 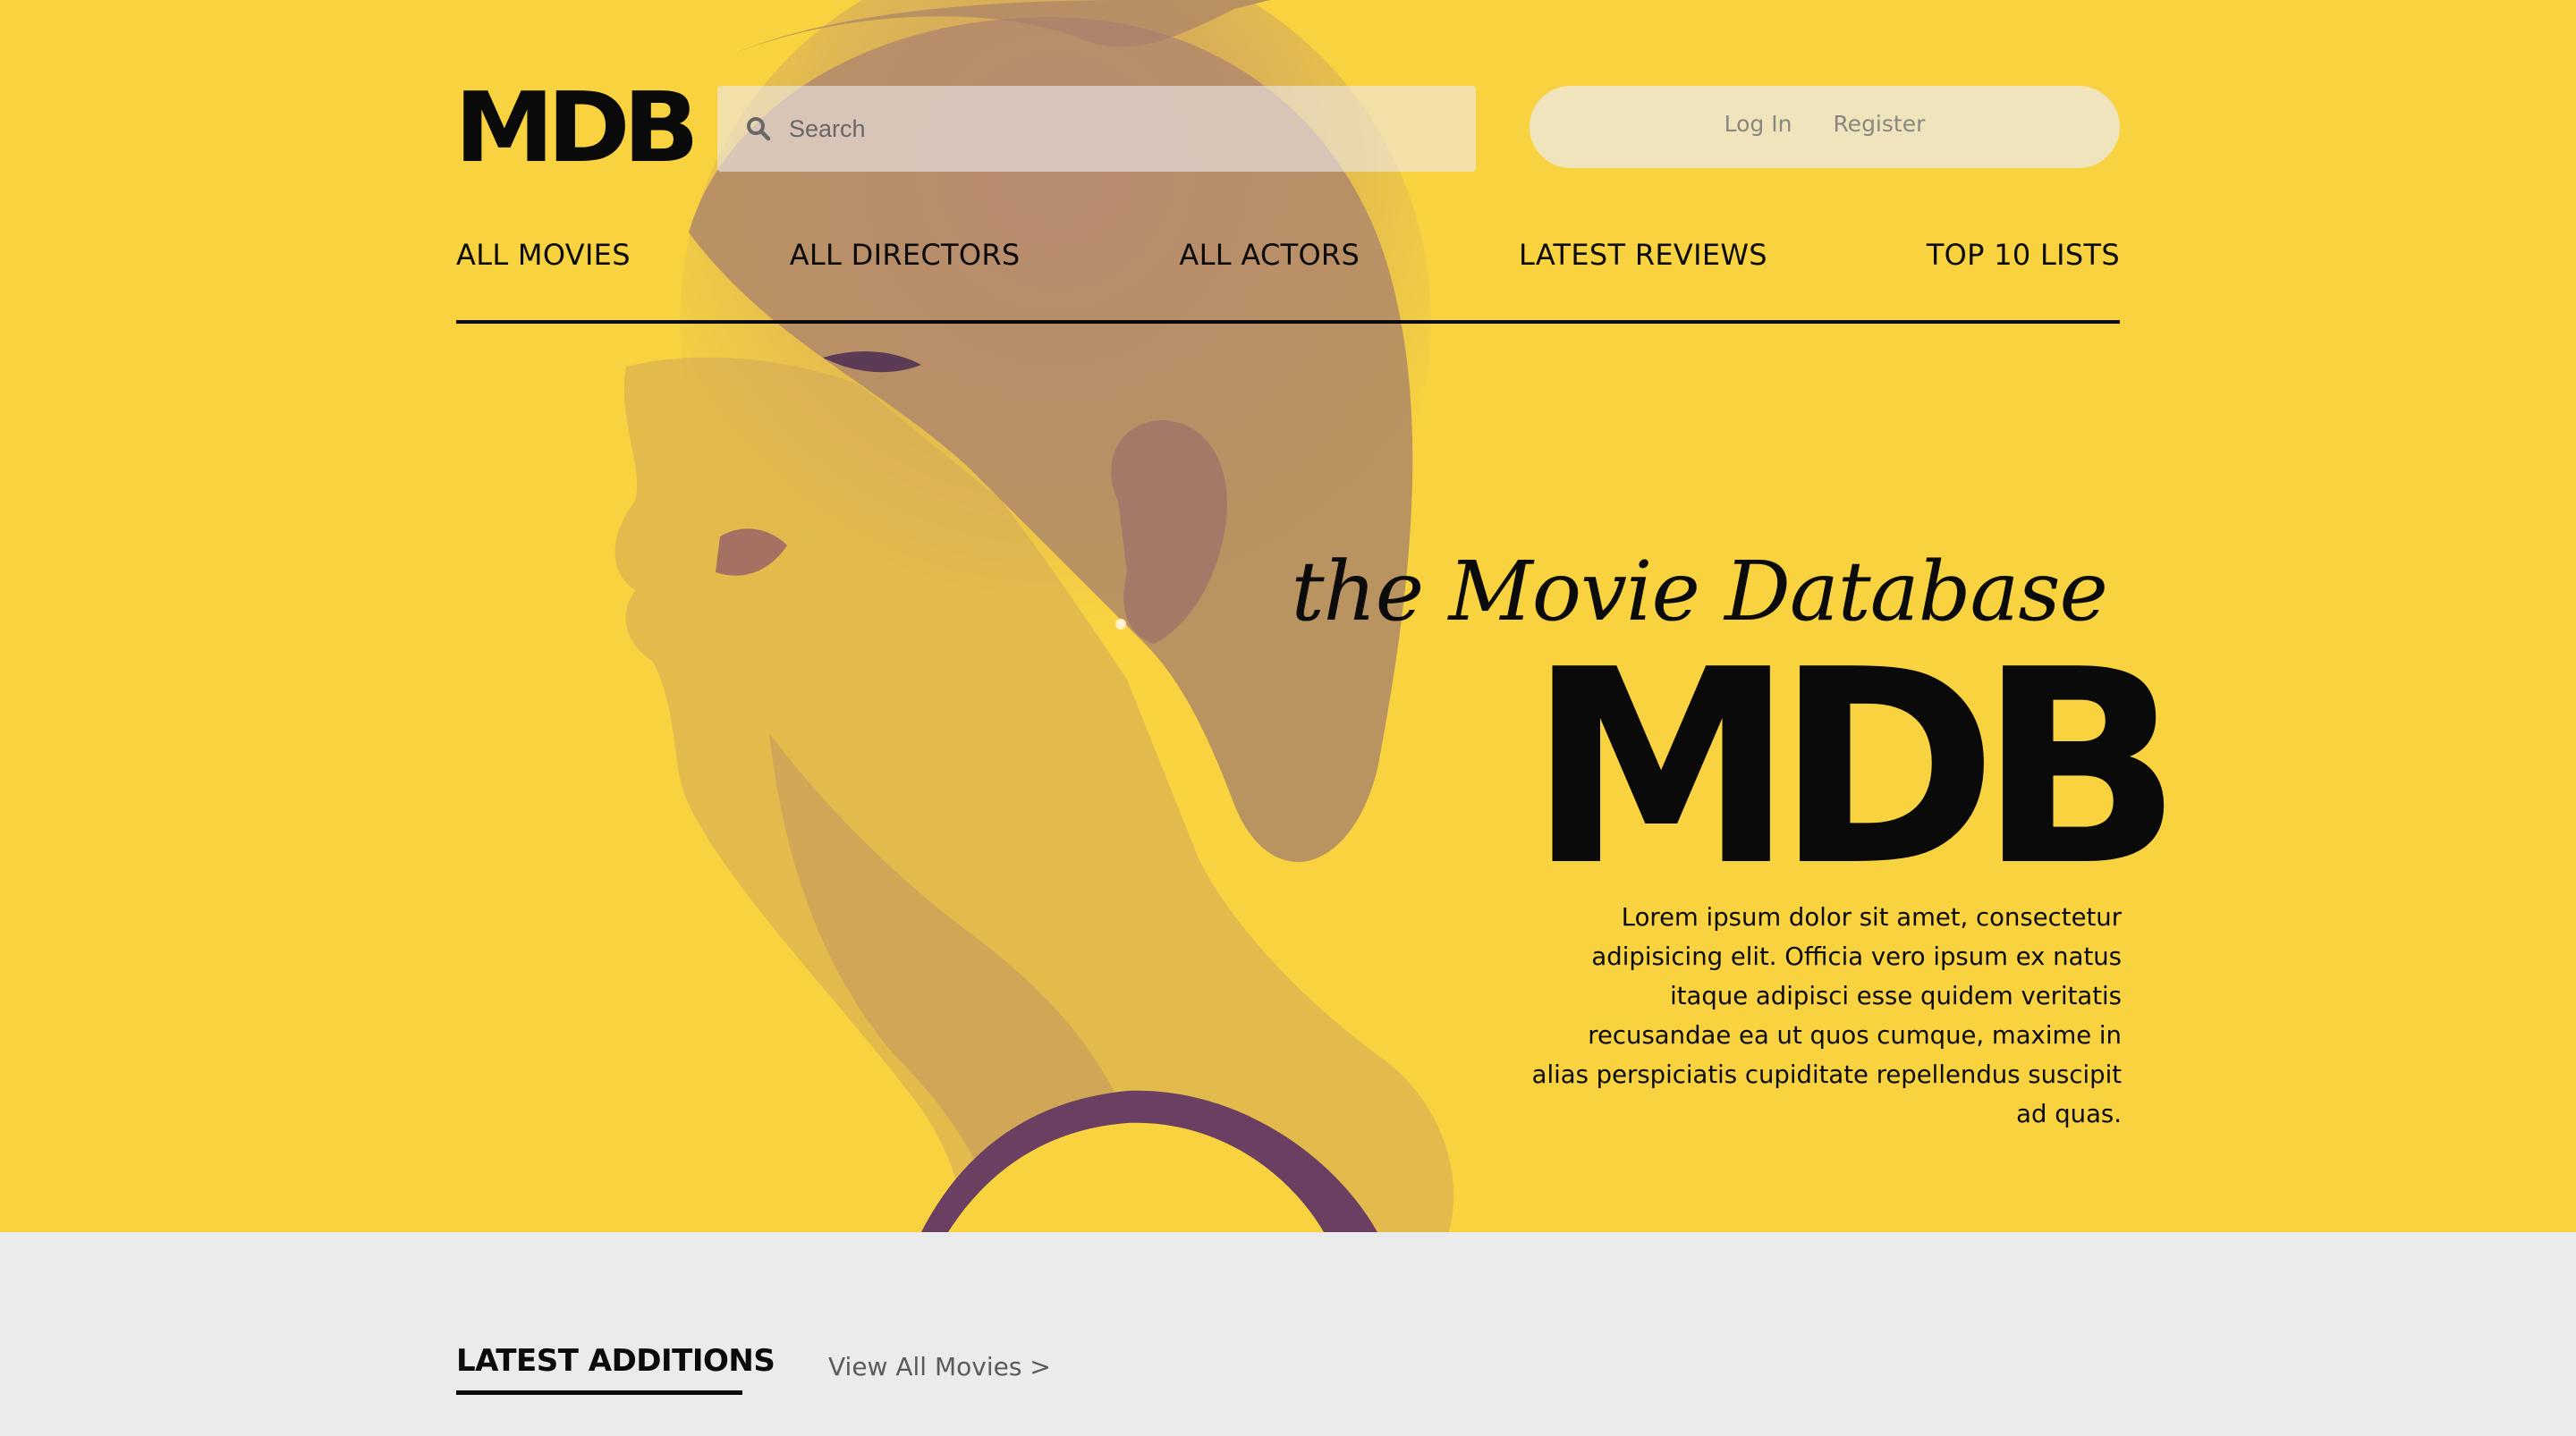 I want to click on nav-all-directors: ALL DIRECTORS, so click(x=905, y=255).